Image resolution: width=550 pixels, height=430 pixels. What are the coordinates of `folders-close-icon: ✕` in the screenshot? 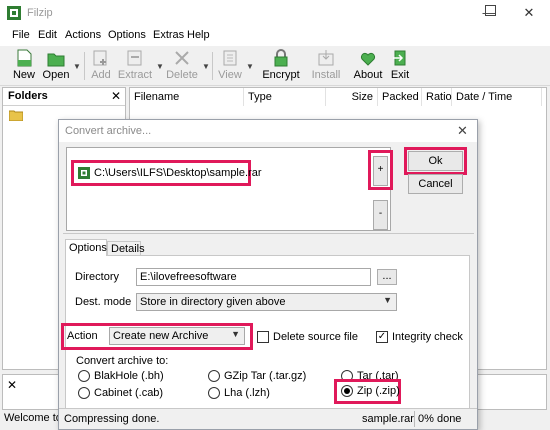 It's located at (116, 96).